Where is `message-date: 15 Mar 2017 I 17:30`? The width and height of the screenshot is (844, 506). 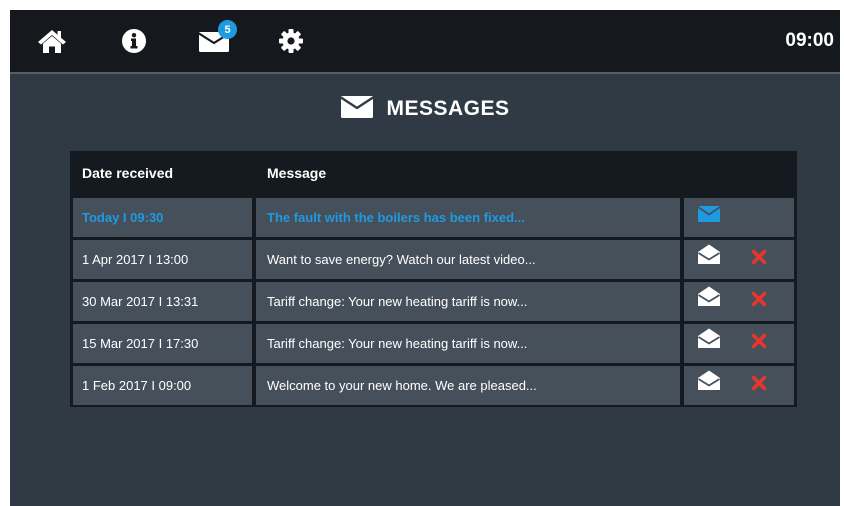 message-date: 15 Mar 2017 I 17:30 is located at coordinates (162, 343).